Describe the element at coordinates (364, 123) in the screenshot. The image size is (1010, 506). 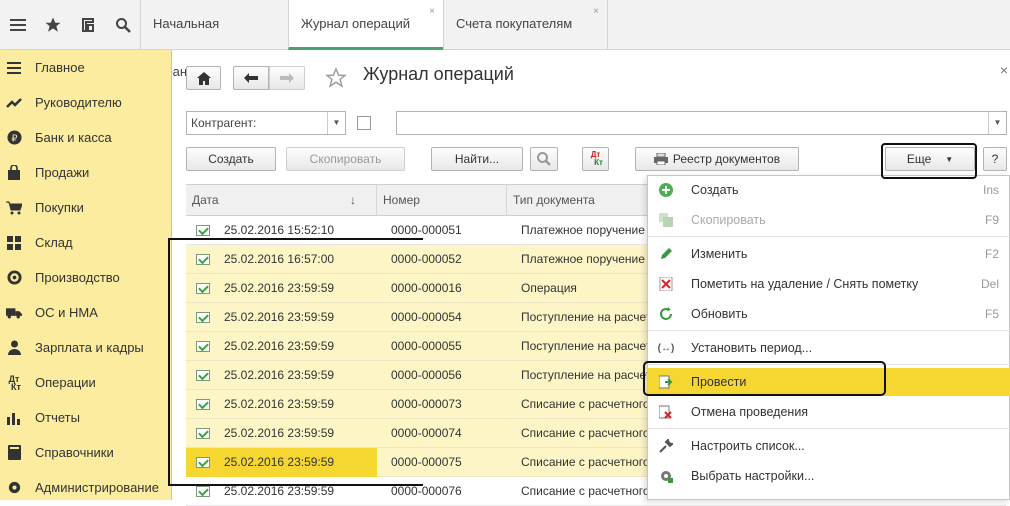
I see `filter-checkbox` at that location.